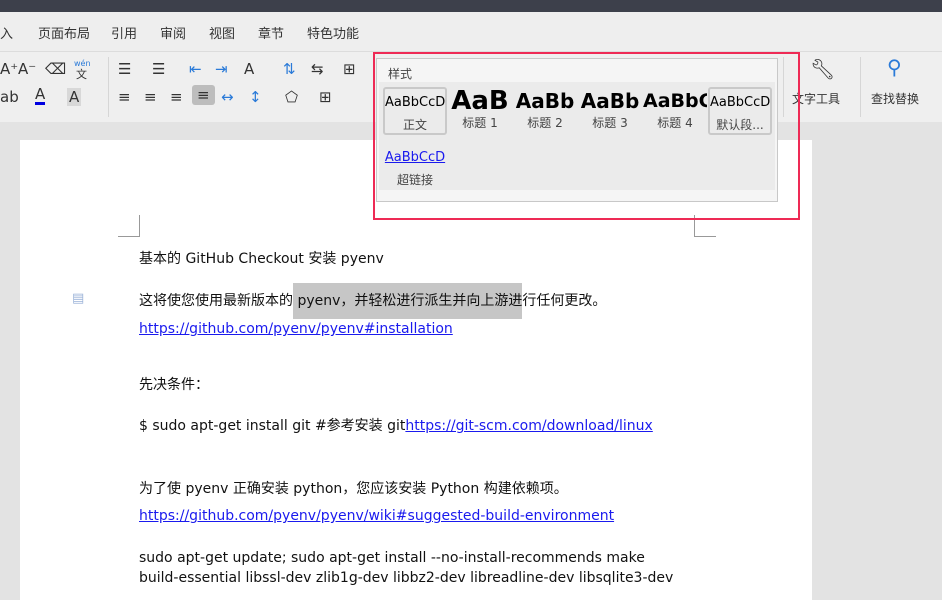 The width and height of the screenshot is (942, 600). I want to click on eraser-icon: ⌫, so click(55, 69).